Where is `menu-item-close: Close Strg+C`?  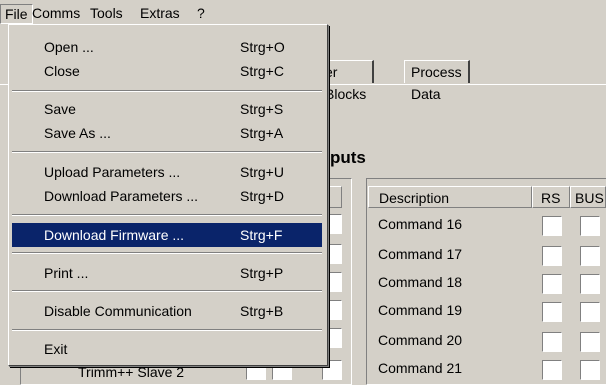 menu-item-close: Close Strg+C is located at coordinates (167, 71).